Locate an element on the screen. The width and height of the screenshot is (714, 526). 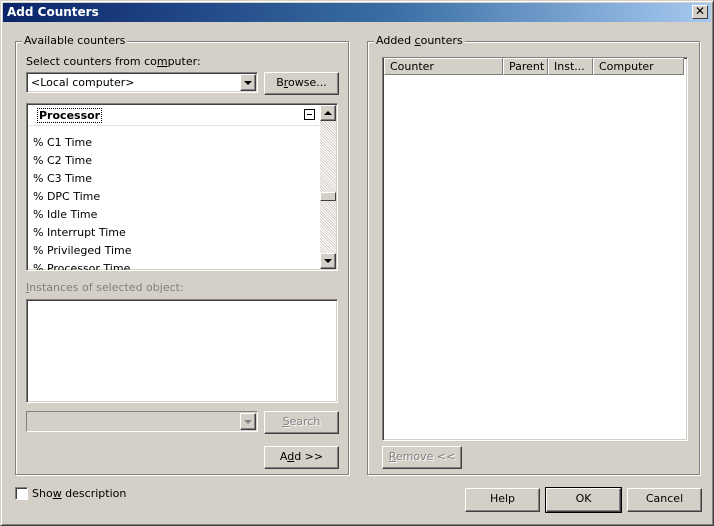
remove-button: Remove << is located at coordinates (422, 457).